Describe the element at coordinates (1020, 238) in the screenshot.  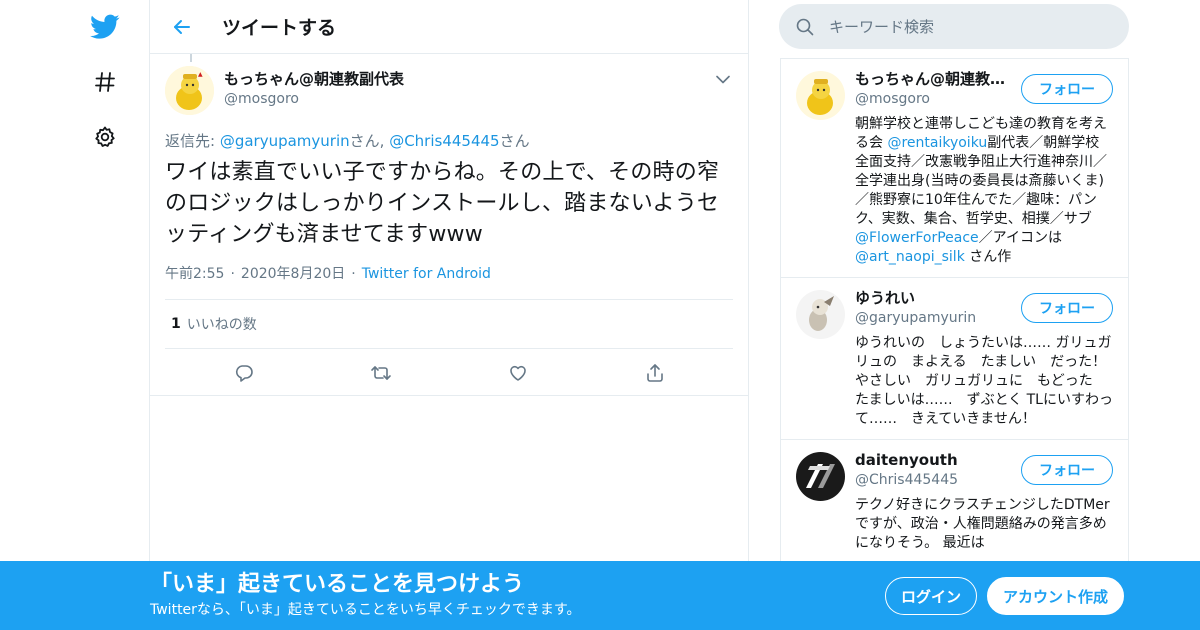
I see `bio-text: ／アイコンは` at that location.